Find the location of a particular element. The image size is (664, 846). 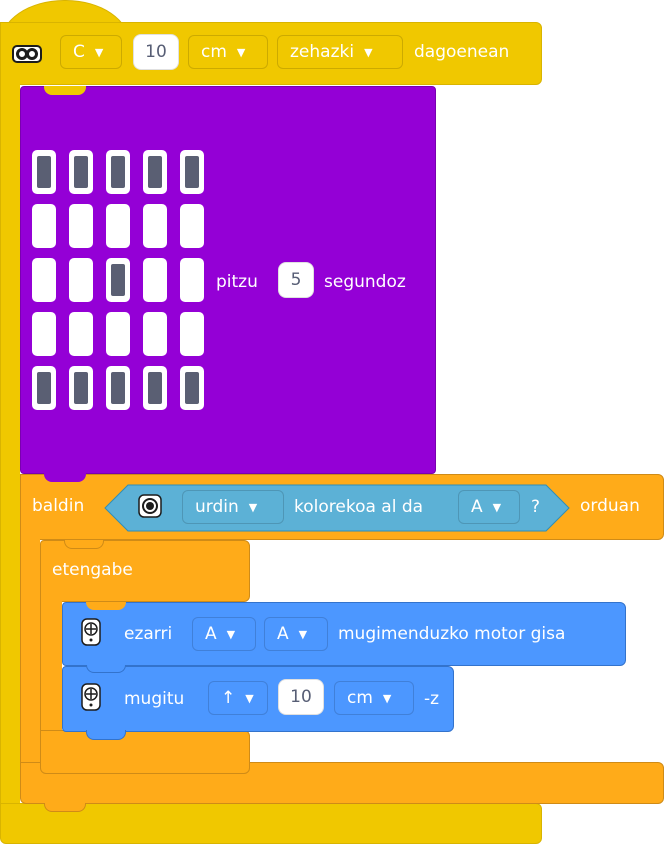

left-motor-dropdown: A ▼ is located at coordinates (224, 634).